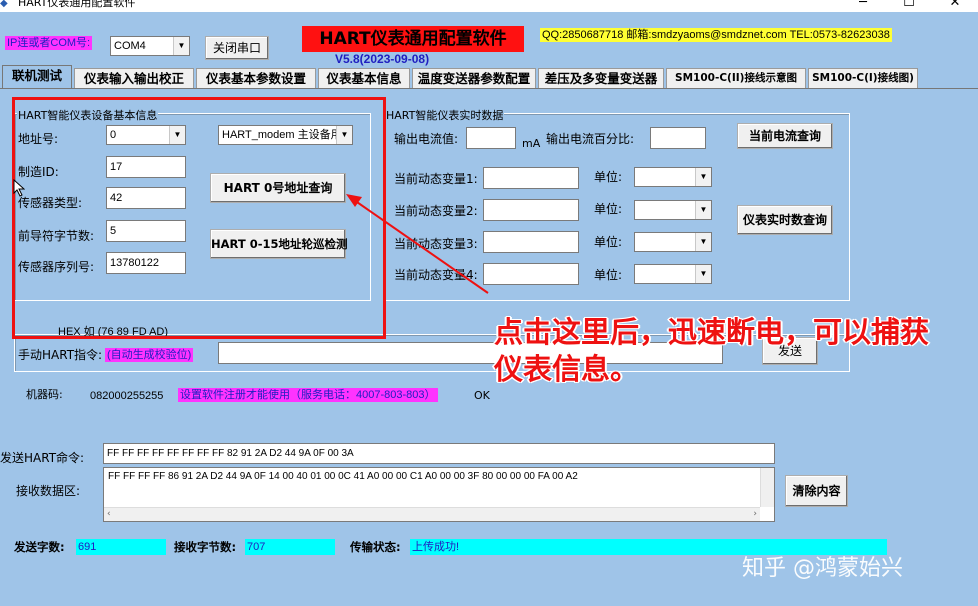 The image size is (978, 606). What do you see at coordinates (678, 138) in the screenshot?
I see `output-percent-field` at bounding box center [678, 138].